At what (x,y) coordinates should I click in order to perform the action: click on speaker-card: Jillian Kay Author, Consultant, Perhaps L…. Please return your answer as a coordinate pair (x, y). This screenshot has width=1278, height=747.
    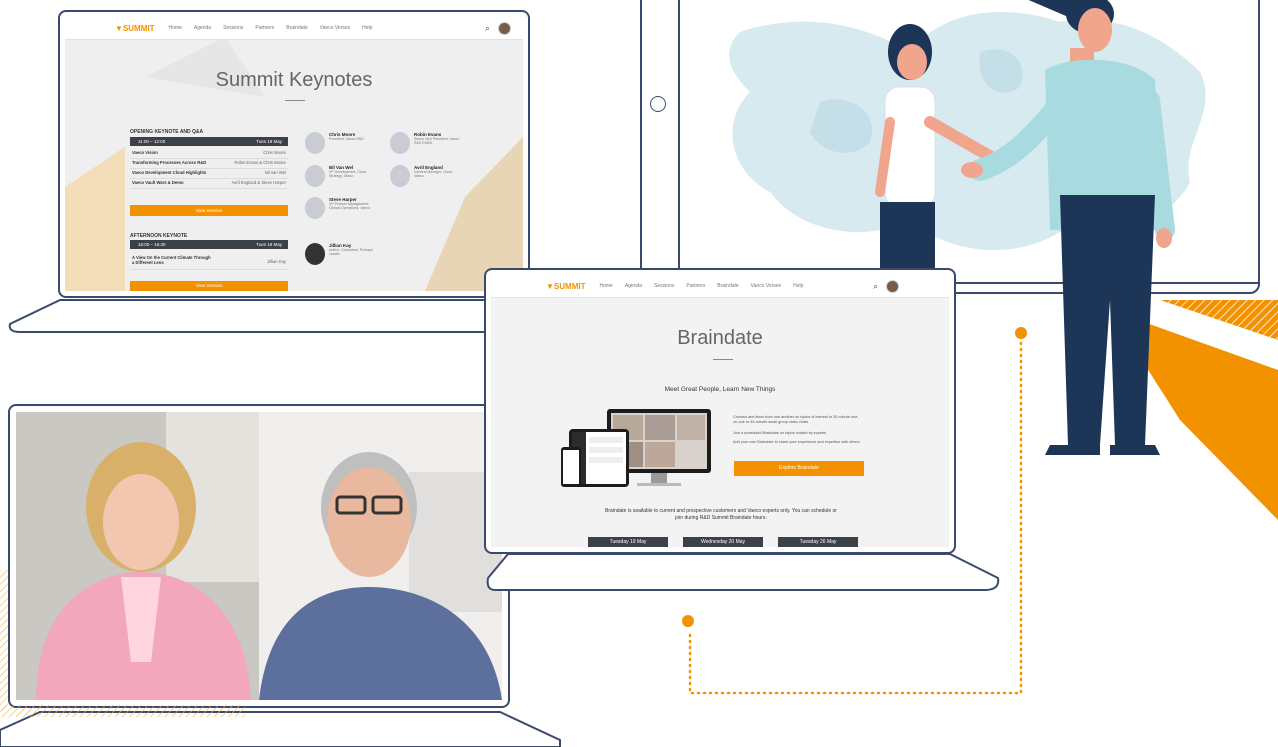
    Looking at the image, I should click on (341, 254).